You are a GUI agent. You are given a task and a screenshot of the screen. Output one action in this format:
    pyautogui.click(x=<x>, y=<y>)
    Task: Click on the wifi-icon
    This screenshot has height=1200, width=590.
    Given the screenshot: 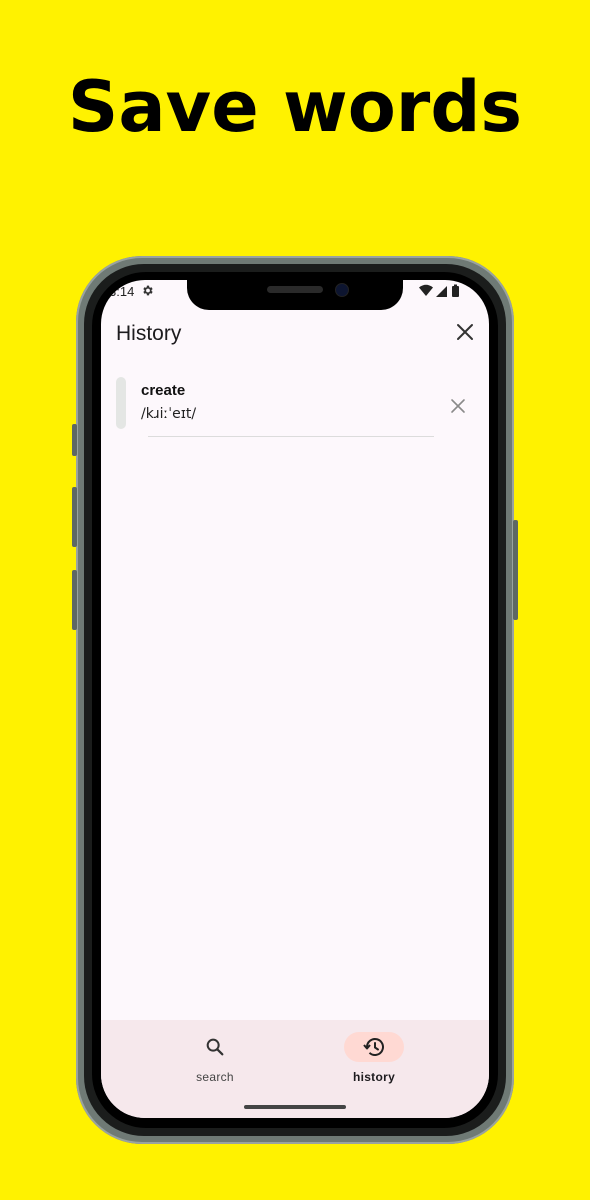 What is the action you would take?
    pyautogui.click(x=426, y=290)
    